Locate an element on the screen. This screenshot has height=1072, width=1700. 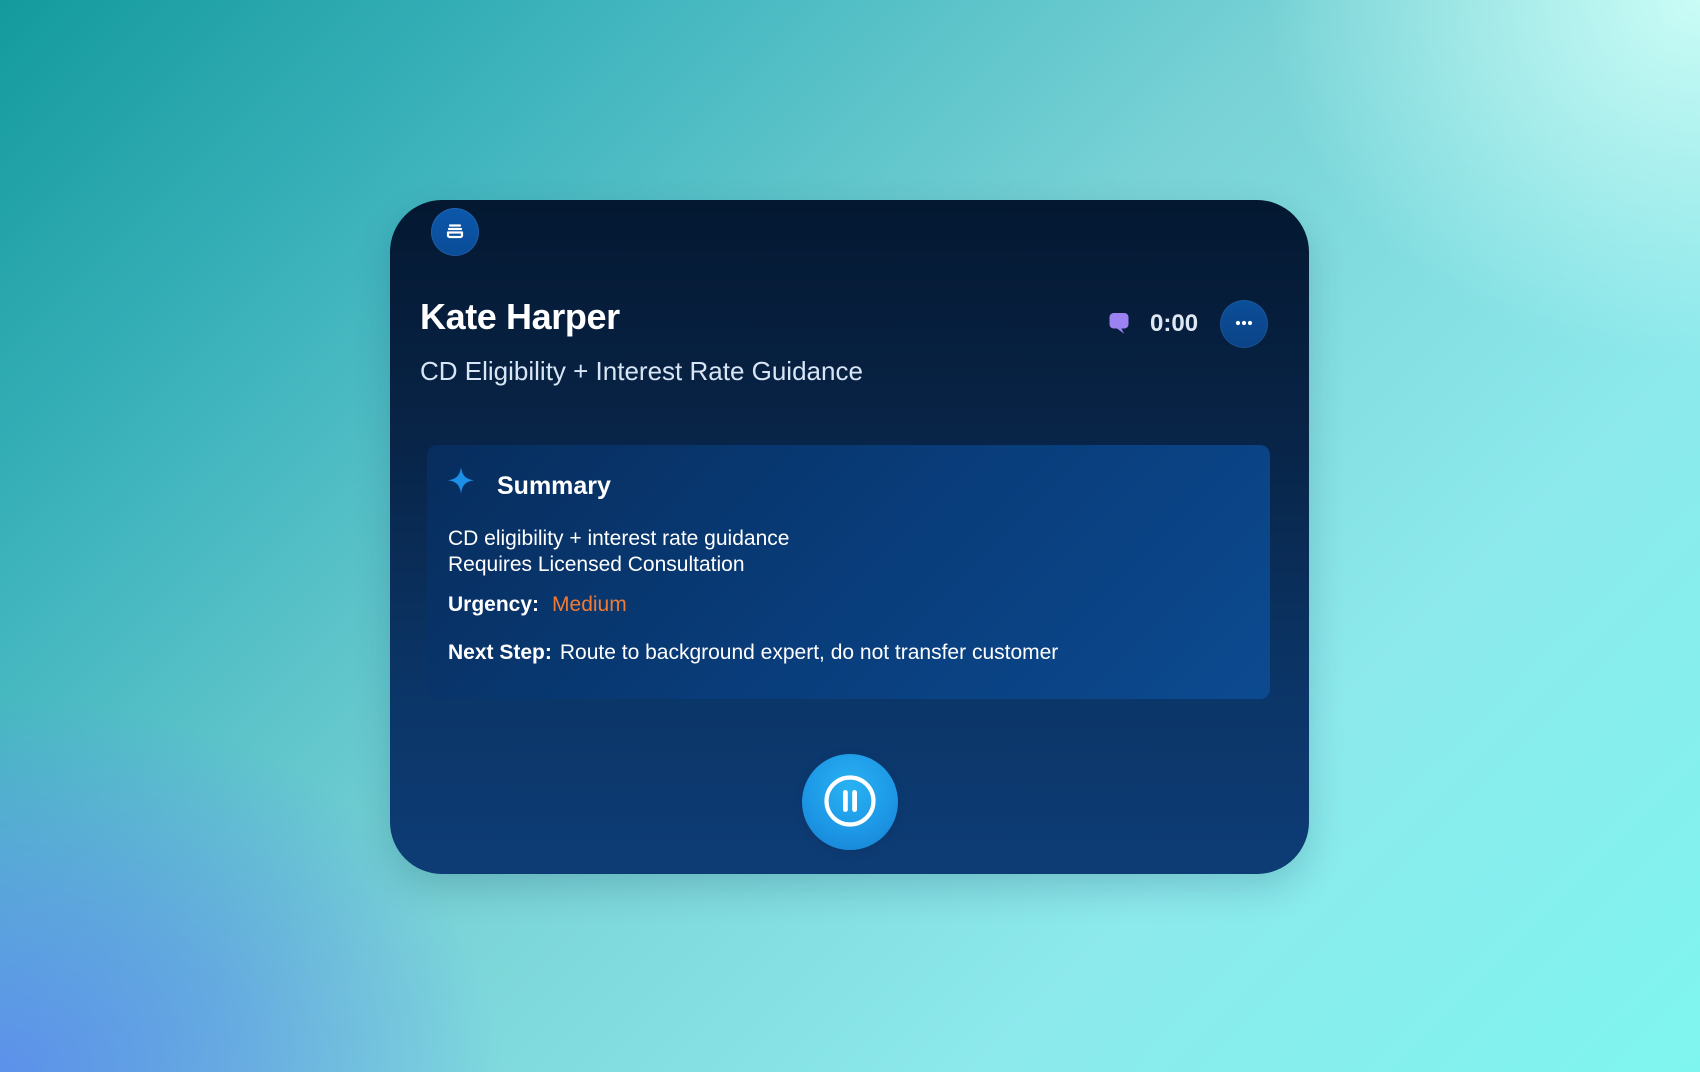
sparkle-icon is located at coordinates (461, 485).